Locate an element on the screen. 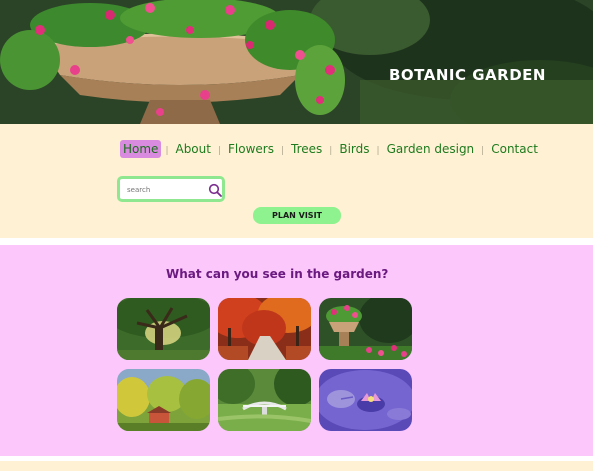 This screenshot has width=593, height=471. gallery-image-water-lily is located at coordinates (365, 400).